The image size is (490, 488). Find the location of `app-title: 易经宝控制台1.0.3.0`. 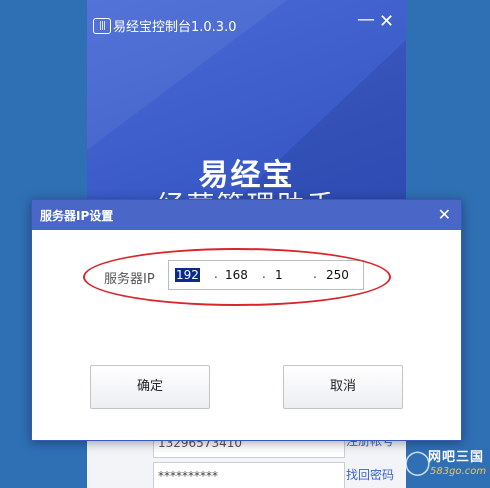

app-title: 易经宝控制台1.0.3.0 is located at coordinates (175, 27).